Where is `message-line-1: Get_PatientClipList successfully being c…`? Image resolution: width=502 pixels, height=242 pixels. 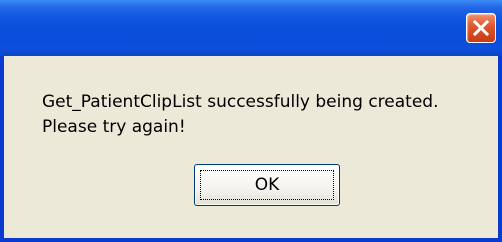 message-line-1: Get_PatientClipList successfully being c… is located at coordinates (240, 102).